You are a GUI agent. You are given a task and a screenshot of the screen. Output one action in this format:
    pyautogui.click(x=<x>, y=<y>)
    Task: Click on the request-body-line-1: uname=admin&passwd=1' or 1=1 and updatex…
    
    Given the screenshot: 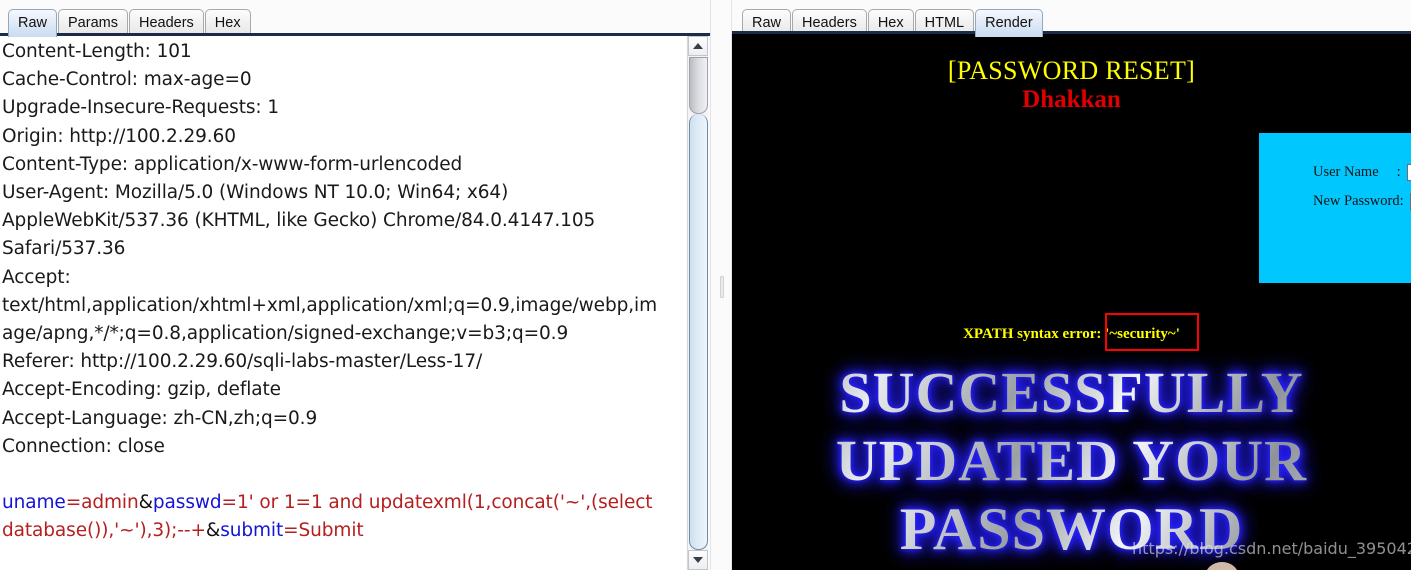 What is the action you would take?
    pyautogui.click(x=344, y=503)
    